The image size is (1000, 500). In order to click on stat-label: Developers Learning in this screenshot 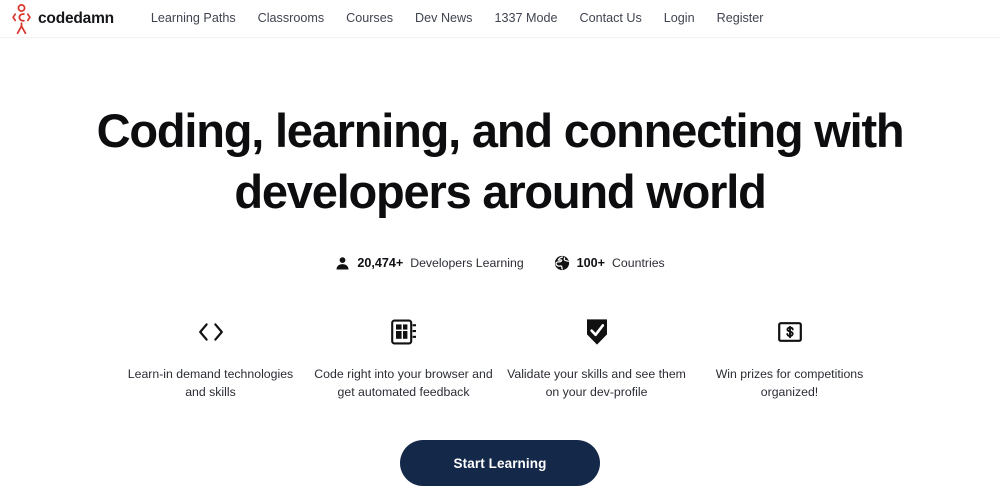, I will do `click(467, 262)`.